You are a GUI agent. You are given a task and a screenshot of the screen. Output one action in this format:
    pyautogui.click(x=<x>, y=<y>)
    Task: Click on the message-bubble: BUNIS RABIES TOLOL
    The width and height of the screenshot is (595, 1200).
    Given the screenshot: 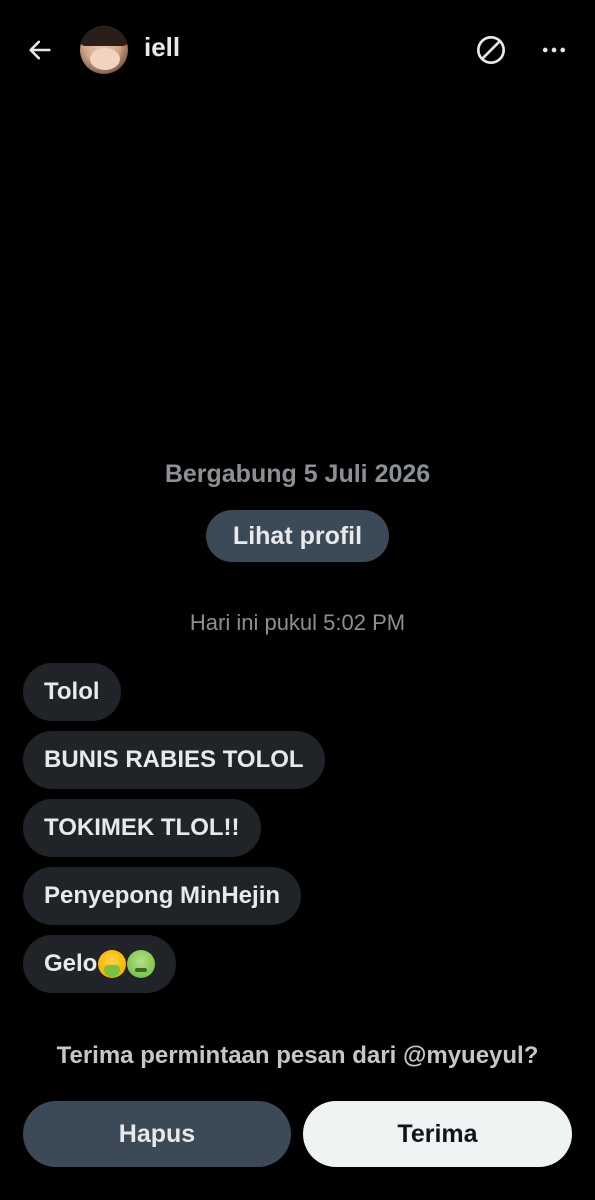 What is the action you would take?
    pyautogui.click(x=174, y=760)
    